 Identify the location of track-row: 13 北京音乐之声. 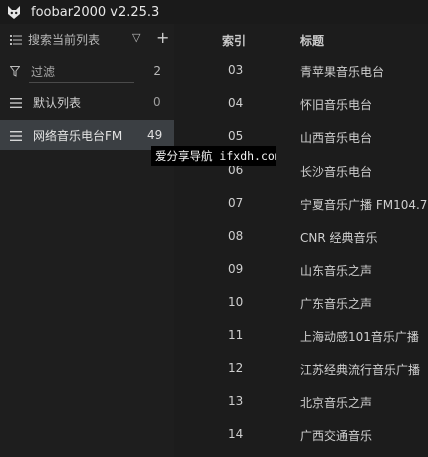
(301, 401).